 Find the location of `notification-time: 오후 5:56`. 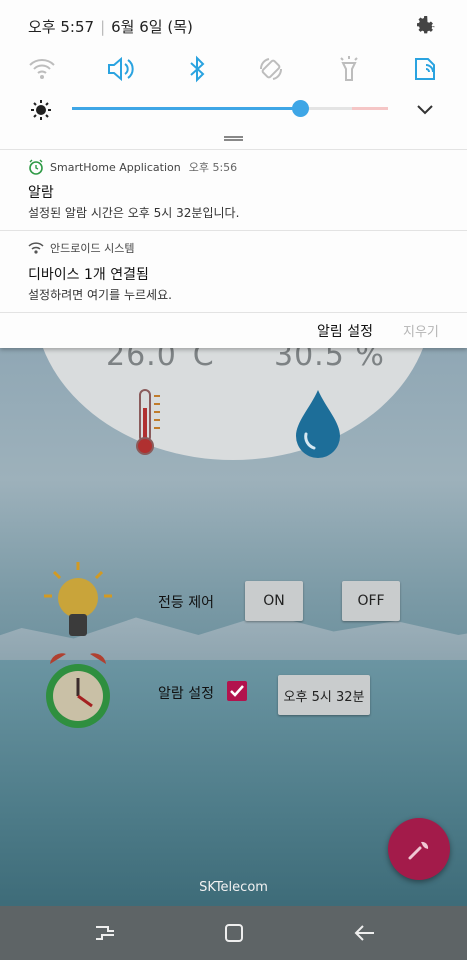

notification-time: 오후 5:56 is located at coordinates (213, 167).